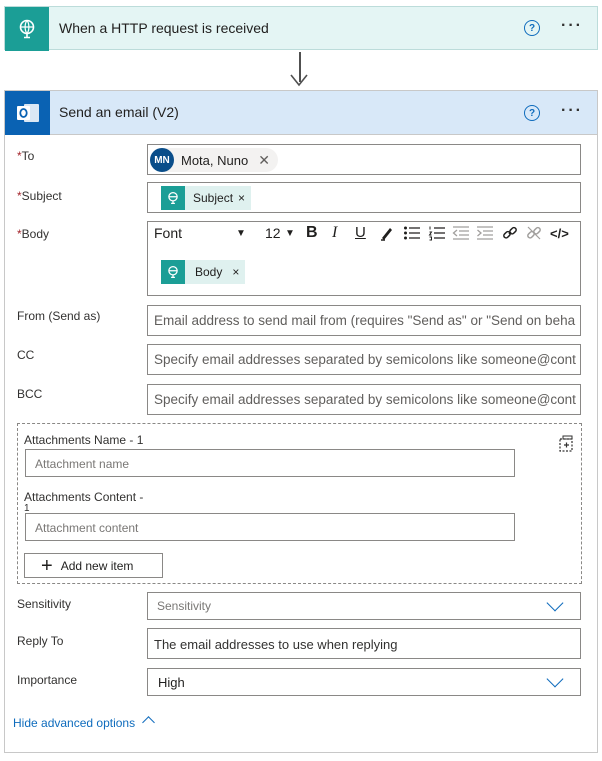 Image resolution: width=602 pixels, height=761 pixels. I want to click on remove-recipient-icon: ✕, so click(264, 160).